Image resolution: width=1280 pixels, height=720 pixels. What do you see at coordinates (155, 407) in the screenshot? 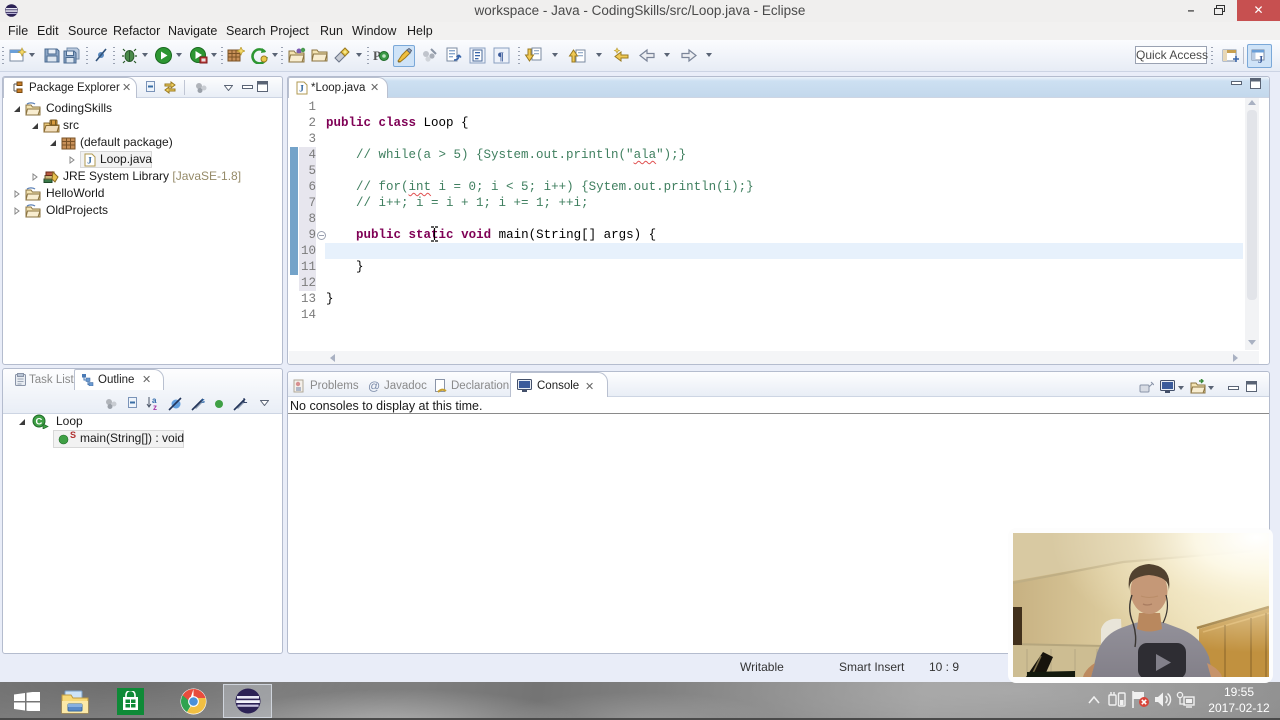
I see `svg-text: z` at bounding box center [155, 407].